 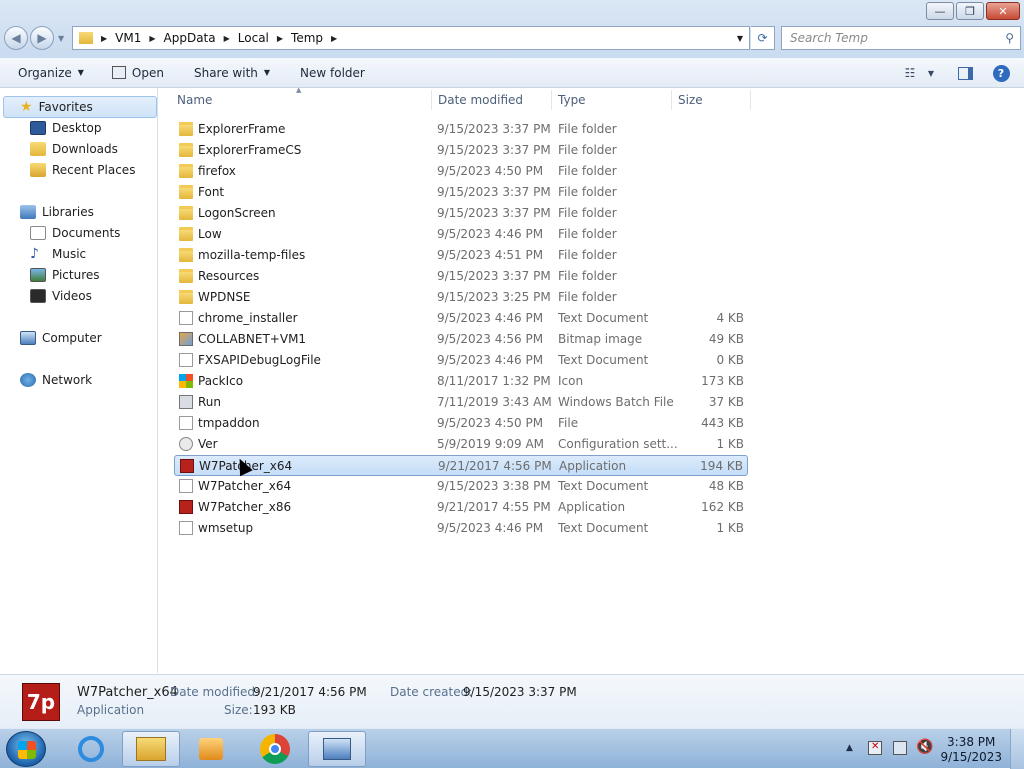 I want to click on file-date-modified: 9/21/2017 4:56 PM, so click(x=495, y=466).